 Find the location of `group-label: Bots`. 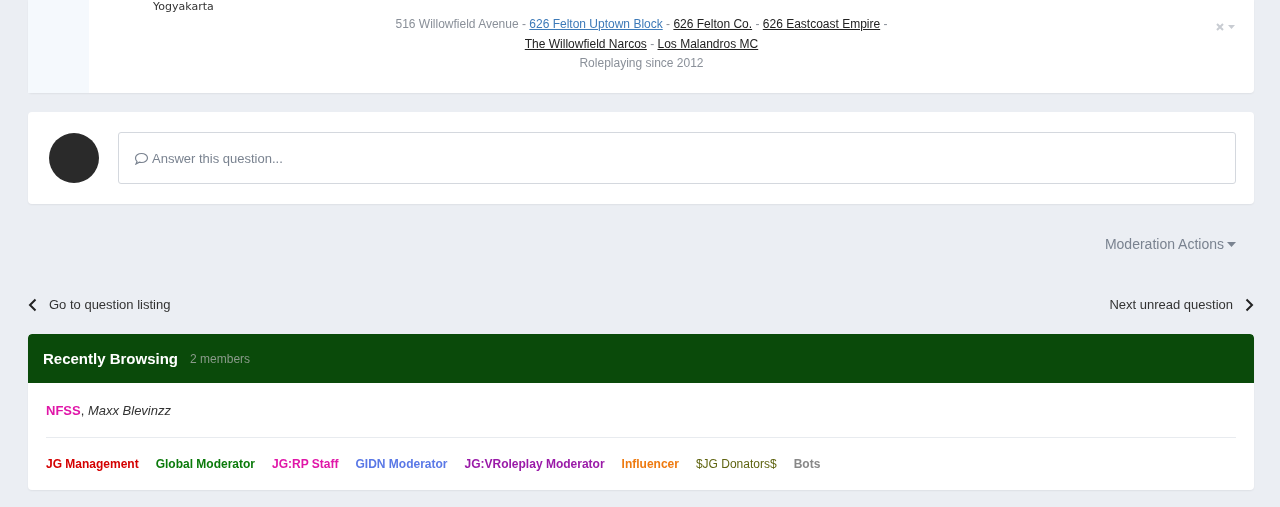

group-label: Bots is located at coordinates (807, 464).